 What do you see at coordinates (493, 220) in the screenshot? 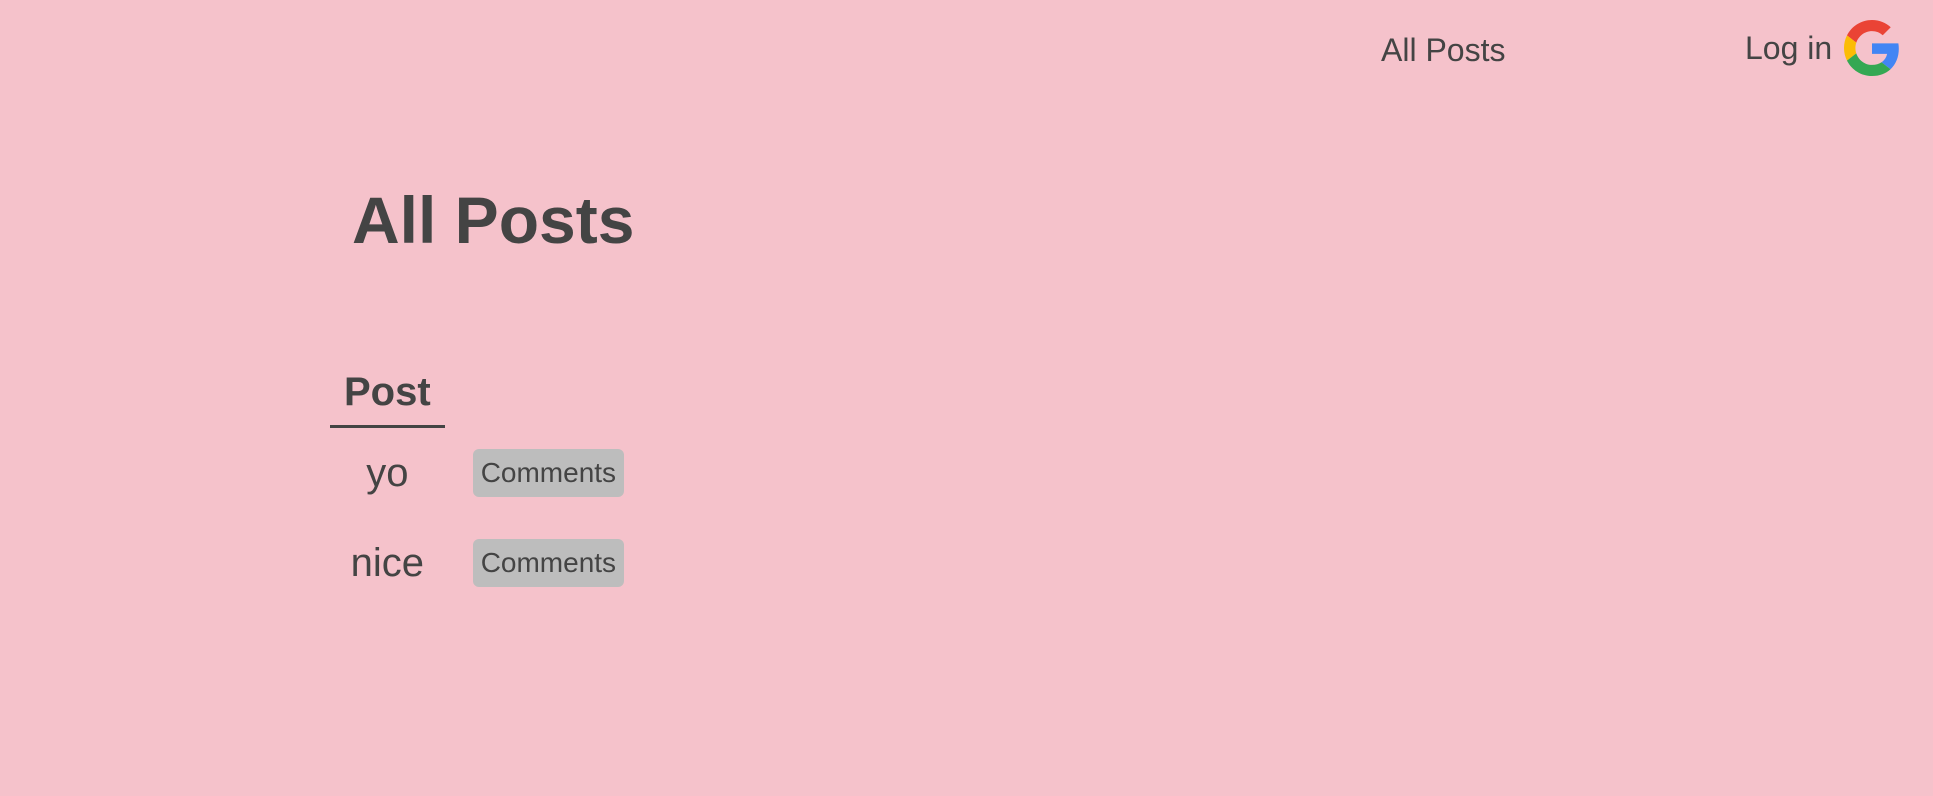
I see `page-title: All Posts` at bounding box center [493, 220].